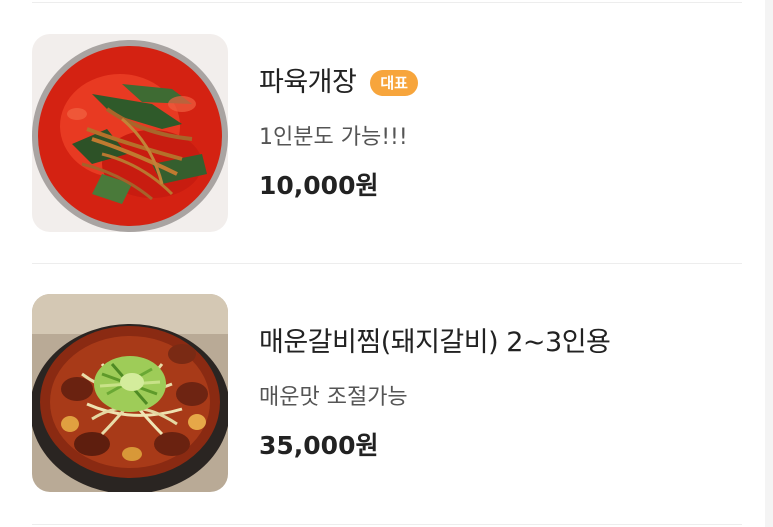  I want to click on title-row: 파육개장 대표, so click(338, 83).